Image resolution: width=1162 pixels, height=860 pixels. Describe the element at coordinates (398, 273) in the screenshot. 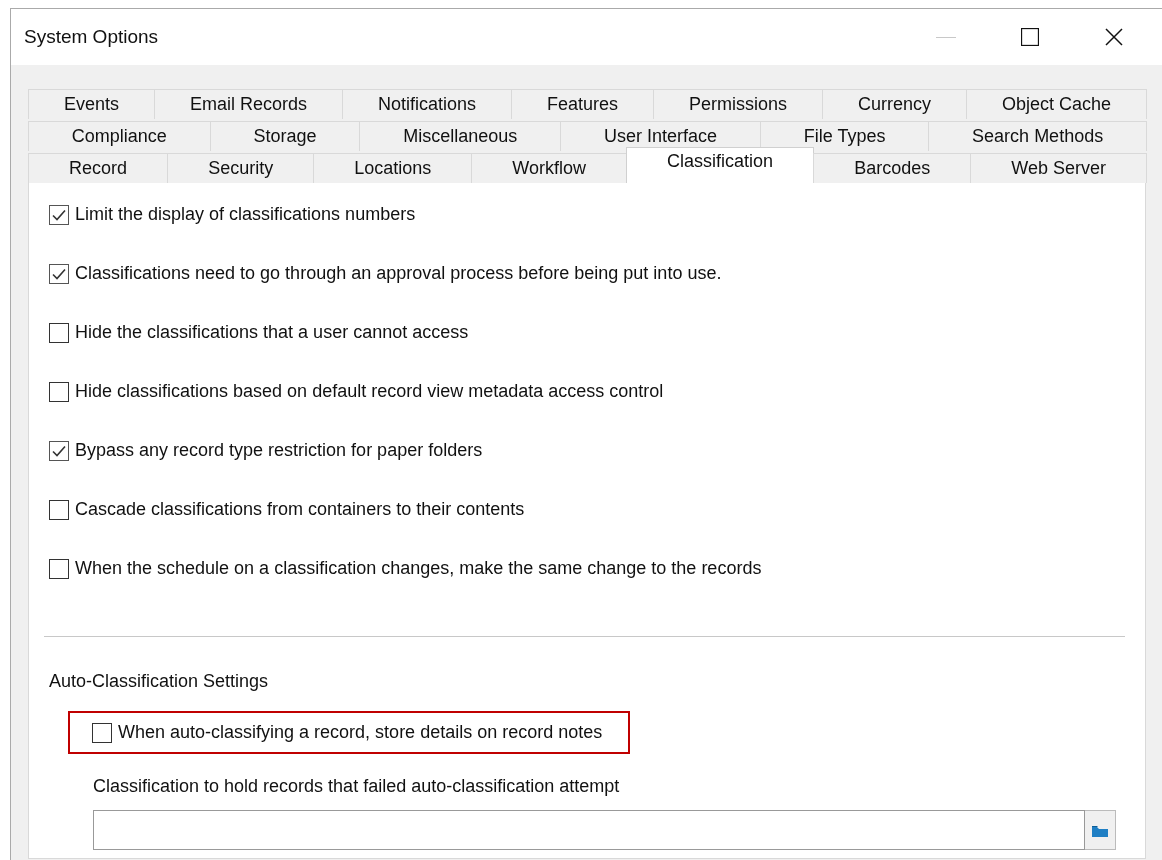

I see `checkbox-label: Classifications need to go through an approval process before being put into use.` at that location.